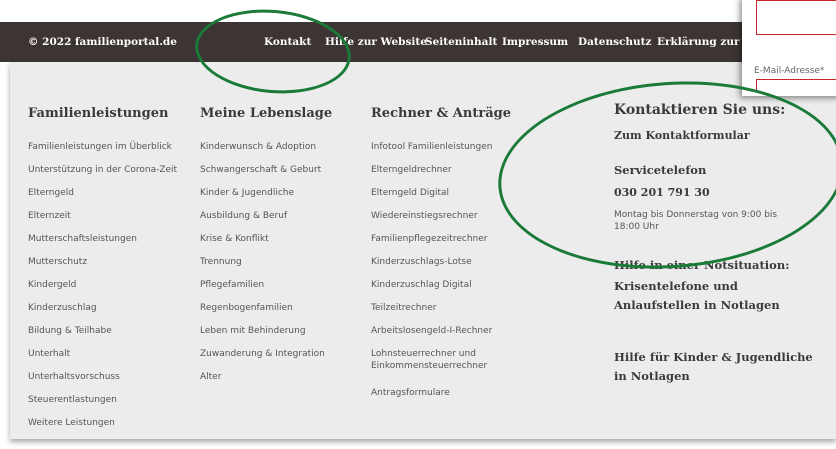 The height and width of the screenshot is (449, 836). I want to click on link-wiedereinstiegsrechner: Wiedereinstiegsrechner, so click(424, 216).